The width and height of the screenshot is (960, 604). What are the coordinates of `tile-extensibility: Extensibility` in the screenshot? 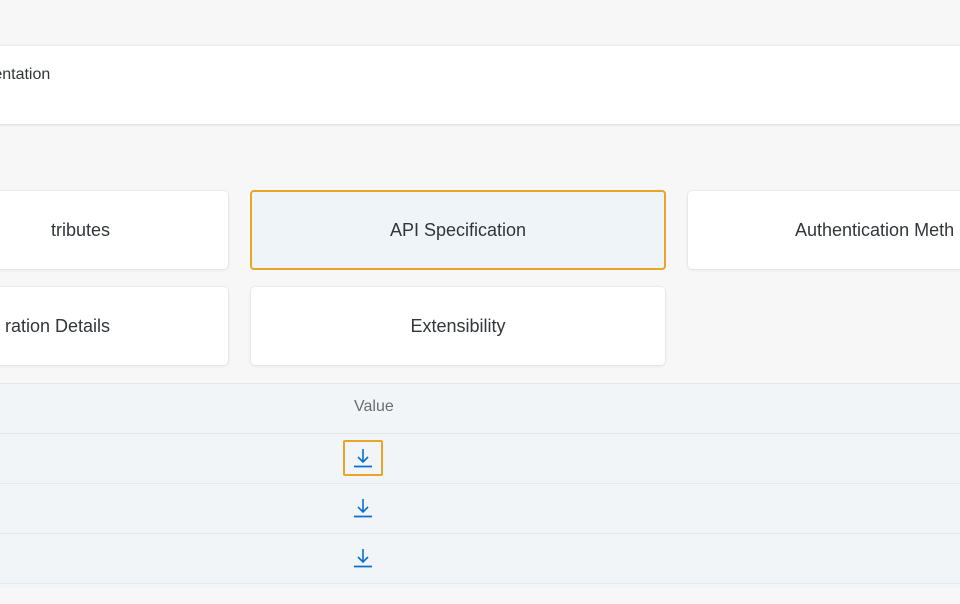 It's located at (458, 326).